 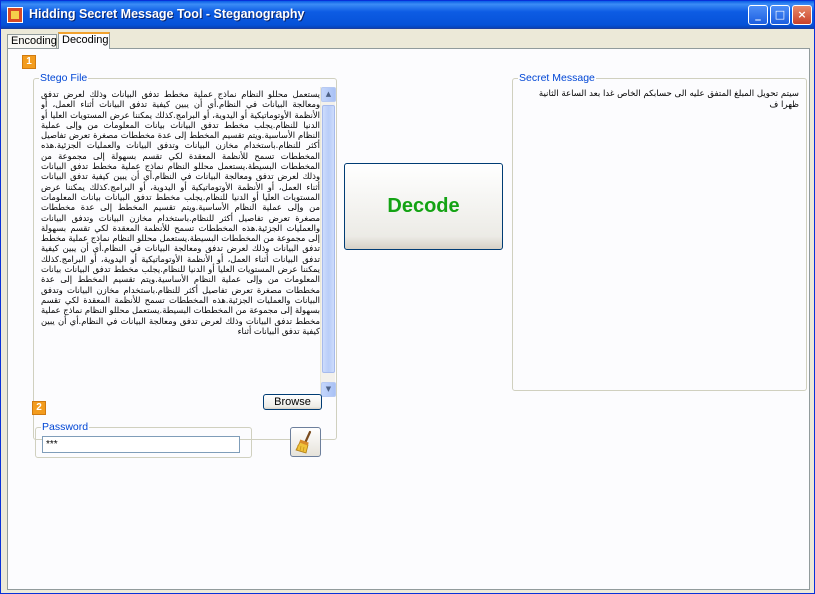 I want to click on tab-decoding: Decoding, so click(x=84, y=40).